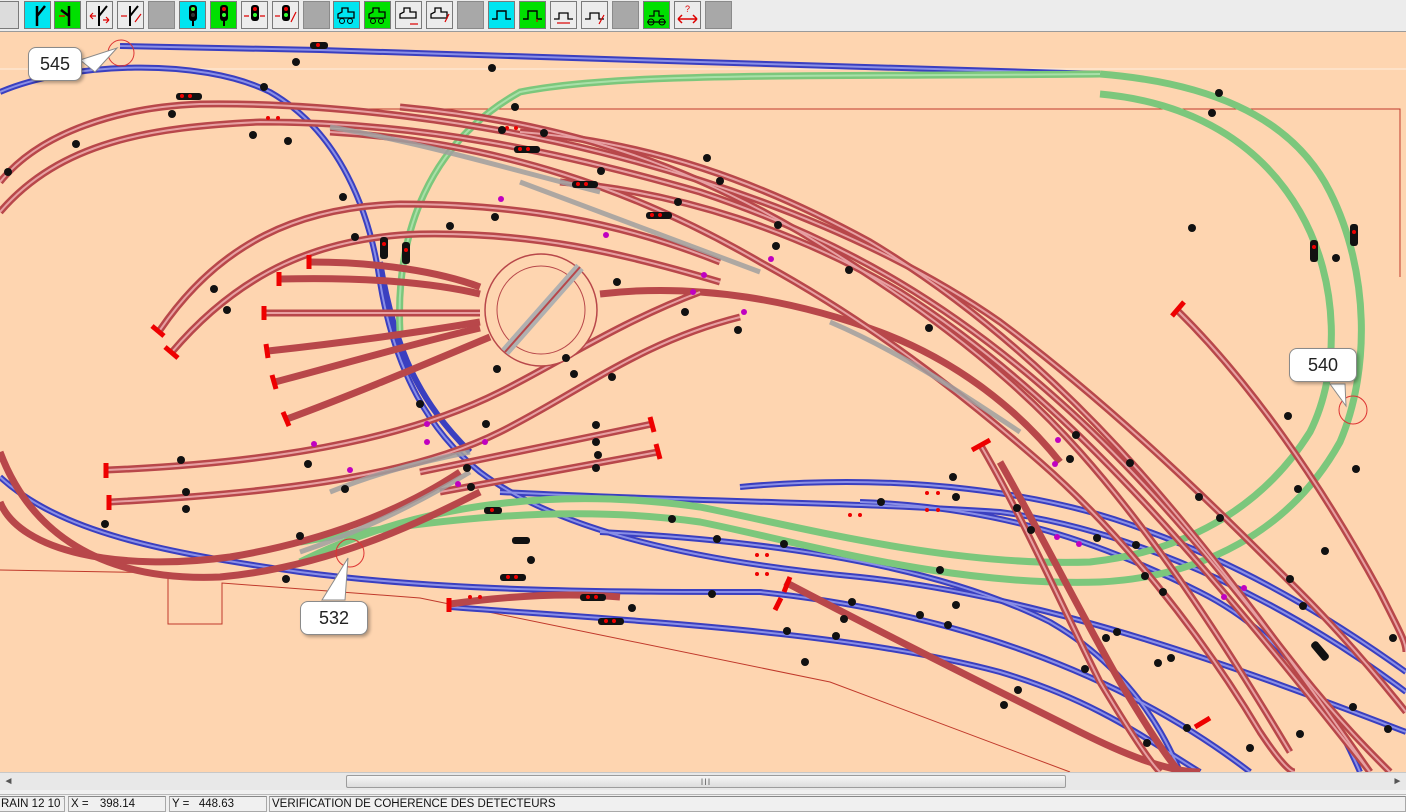  I want to click on callout-label: 540, so click(1323, 364).